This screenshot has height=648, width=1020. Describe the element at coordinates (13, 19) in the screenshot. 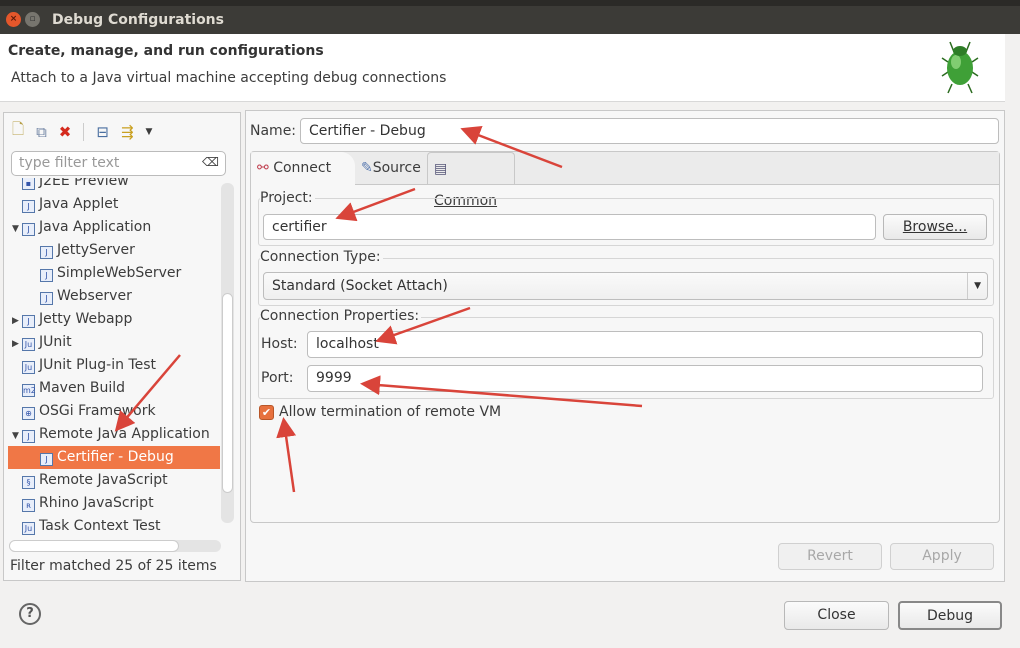

I see `close-window-icon: ×` at that location.